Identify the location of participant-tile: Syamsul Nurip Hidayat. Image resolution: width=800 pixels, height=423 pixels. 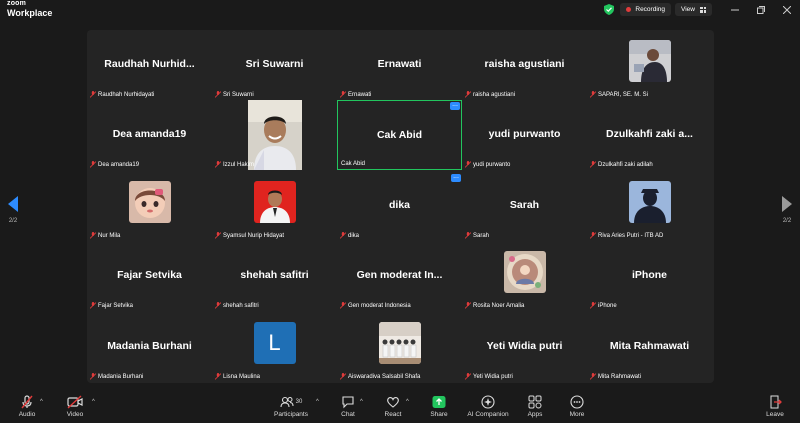
(274, 206).